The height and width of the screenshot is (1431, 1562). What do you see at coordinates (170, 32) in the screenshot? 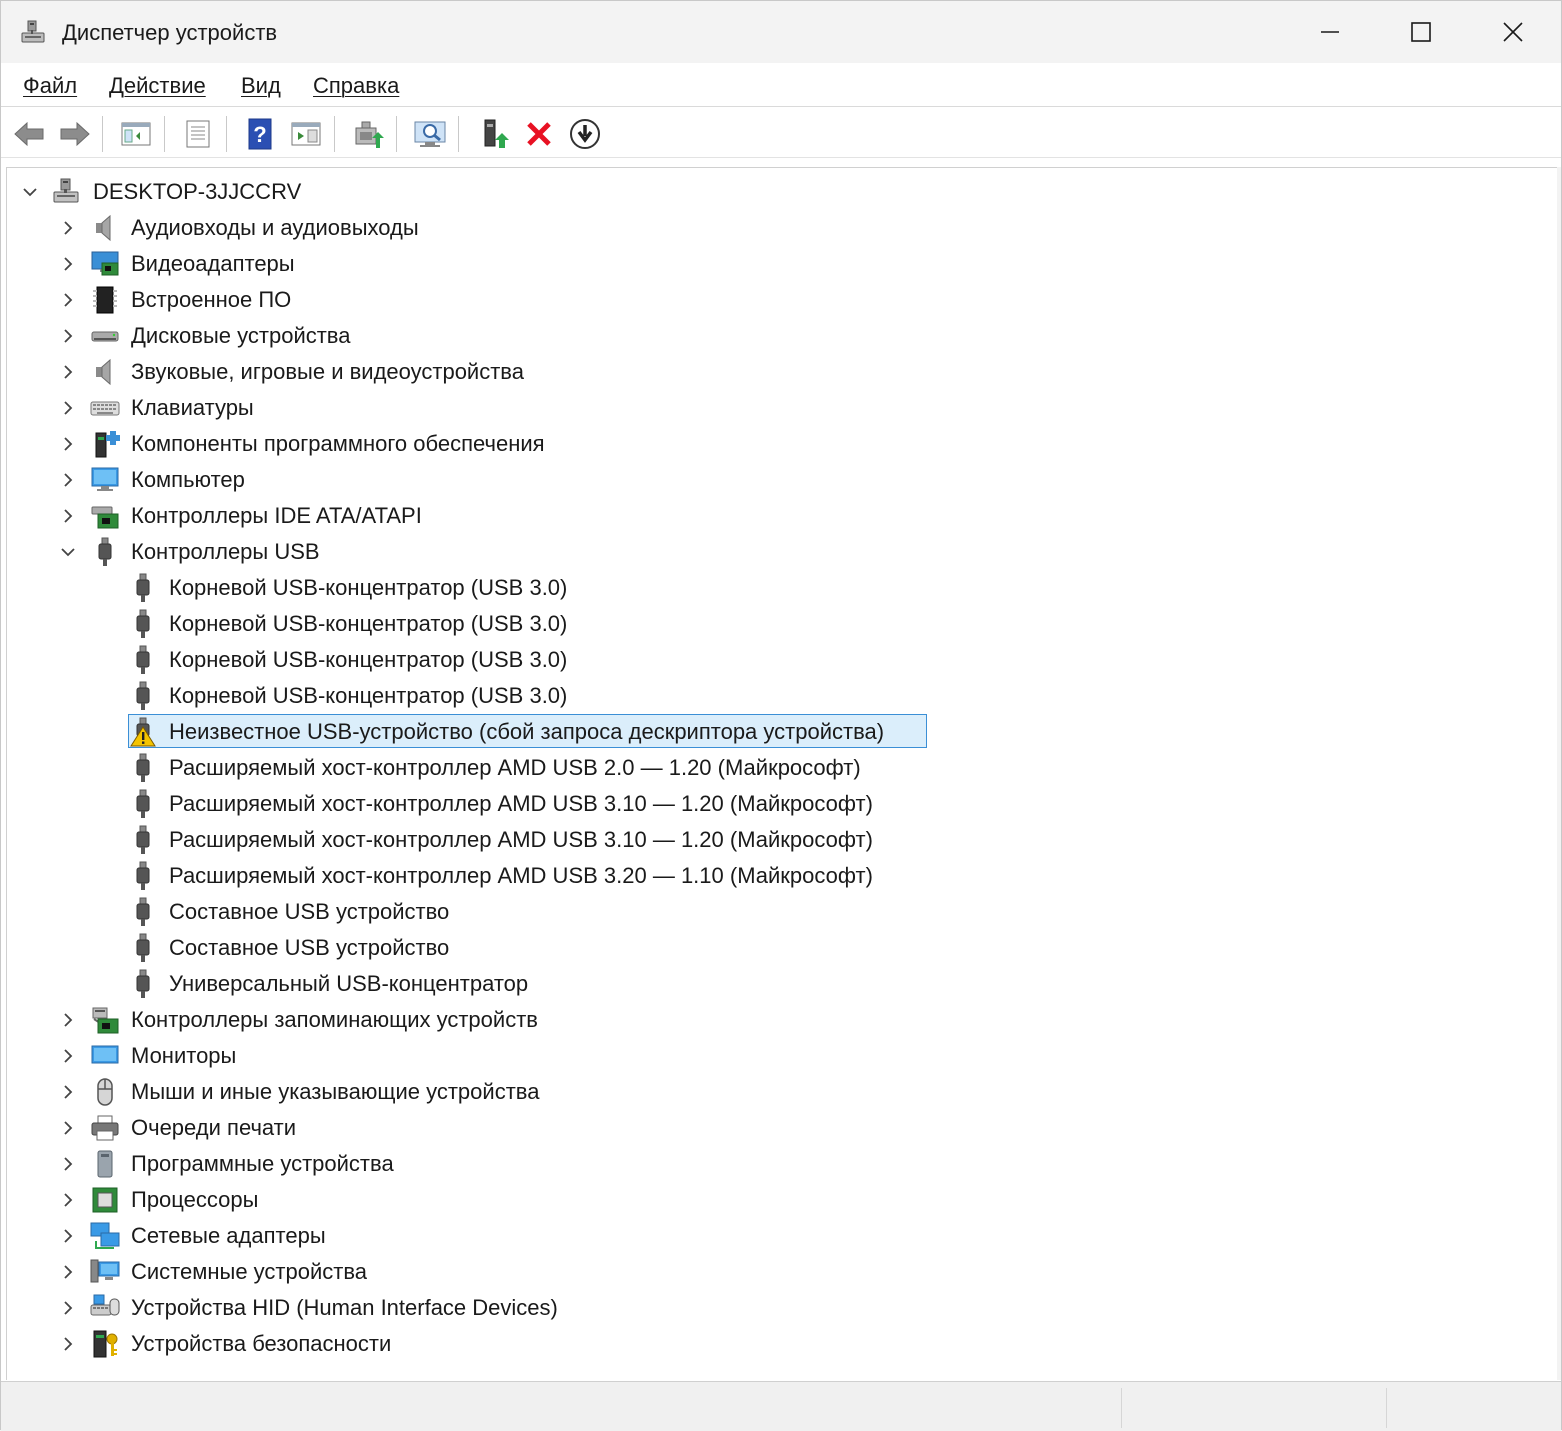
I see `window-title: Диспетчер устройств` at bounding box center [170, 32].